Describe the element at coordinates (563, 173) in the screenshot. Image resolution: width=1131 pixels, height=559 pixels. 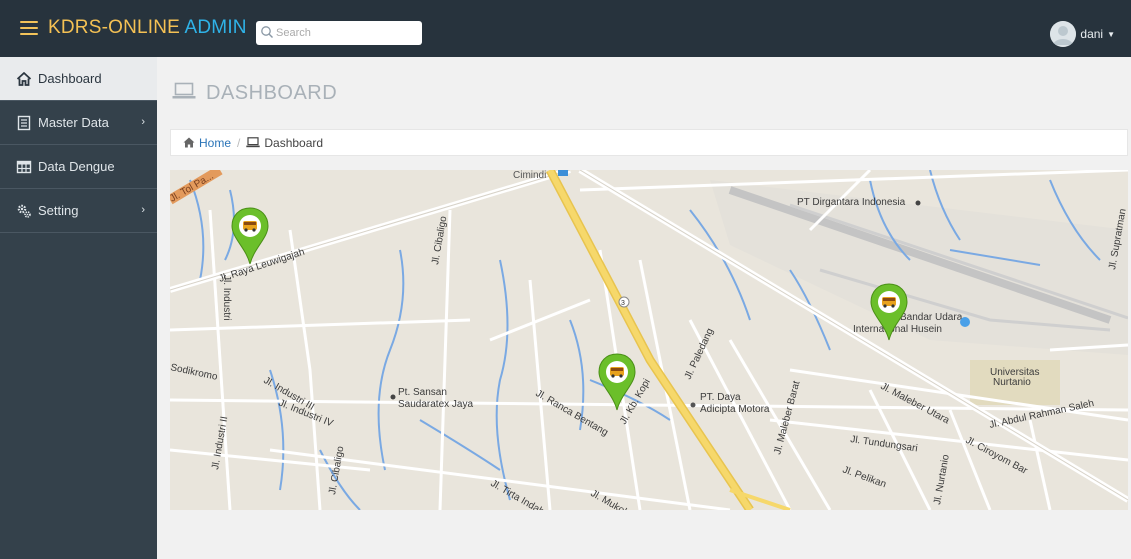
I see `transit-station-icon` at that location.